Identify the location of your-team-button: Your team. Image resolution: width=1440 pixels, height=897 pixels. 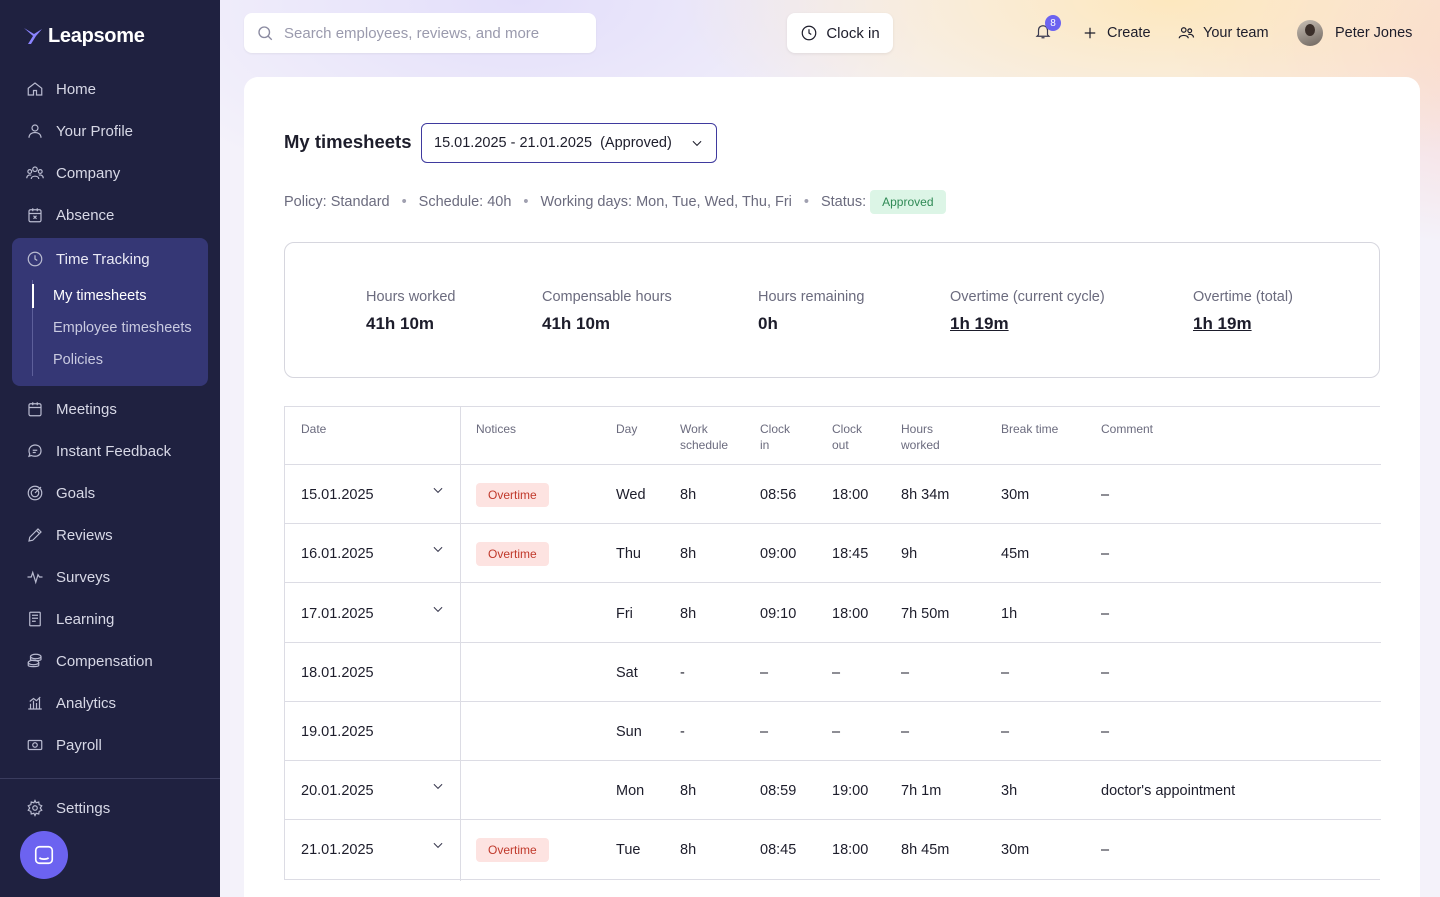
(1223, 33).